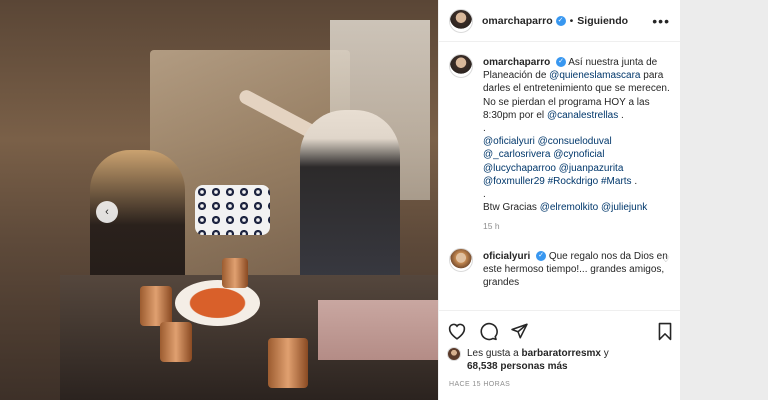 The height and width of the screenshot is (400, 768). Describe the element at coordinates (517, 21) in the screenshot. I see `author-username: omarchaparro` at that location.